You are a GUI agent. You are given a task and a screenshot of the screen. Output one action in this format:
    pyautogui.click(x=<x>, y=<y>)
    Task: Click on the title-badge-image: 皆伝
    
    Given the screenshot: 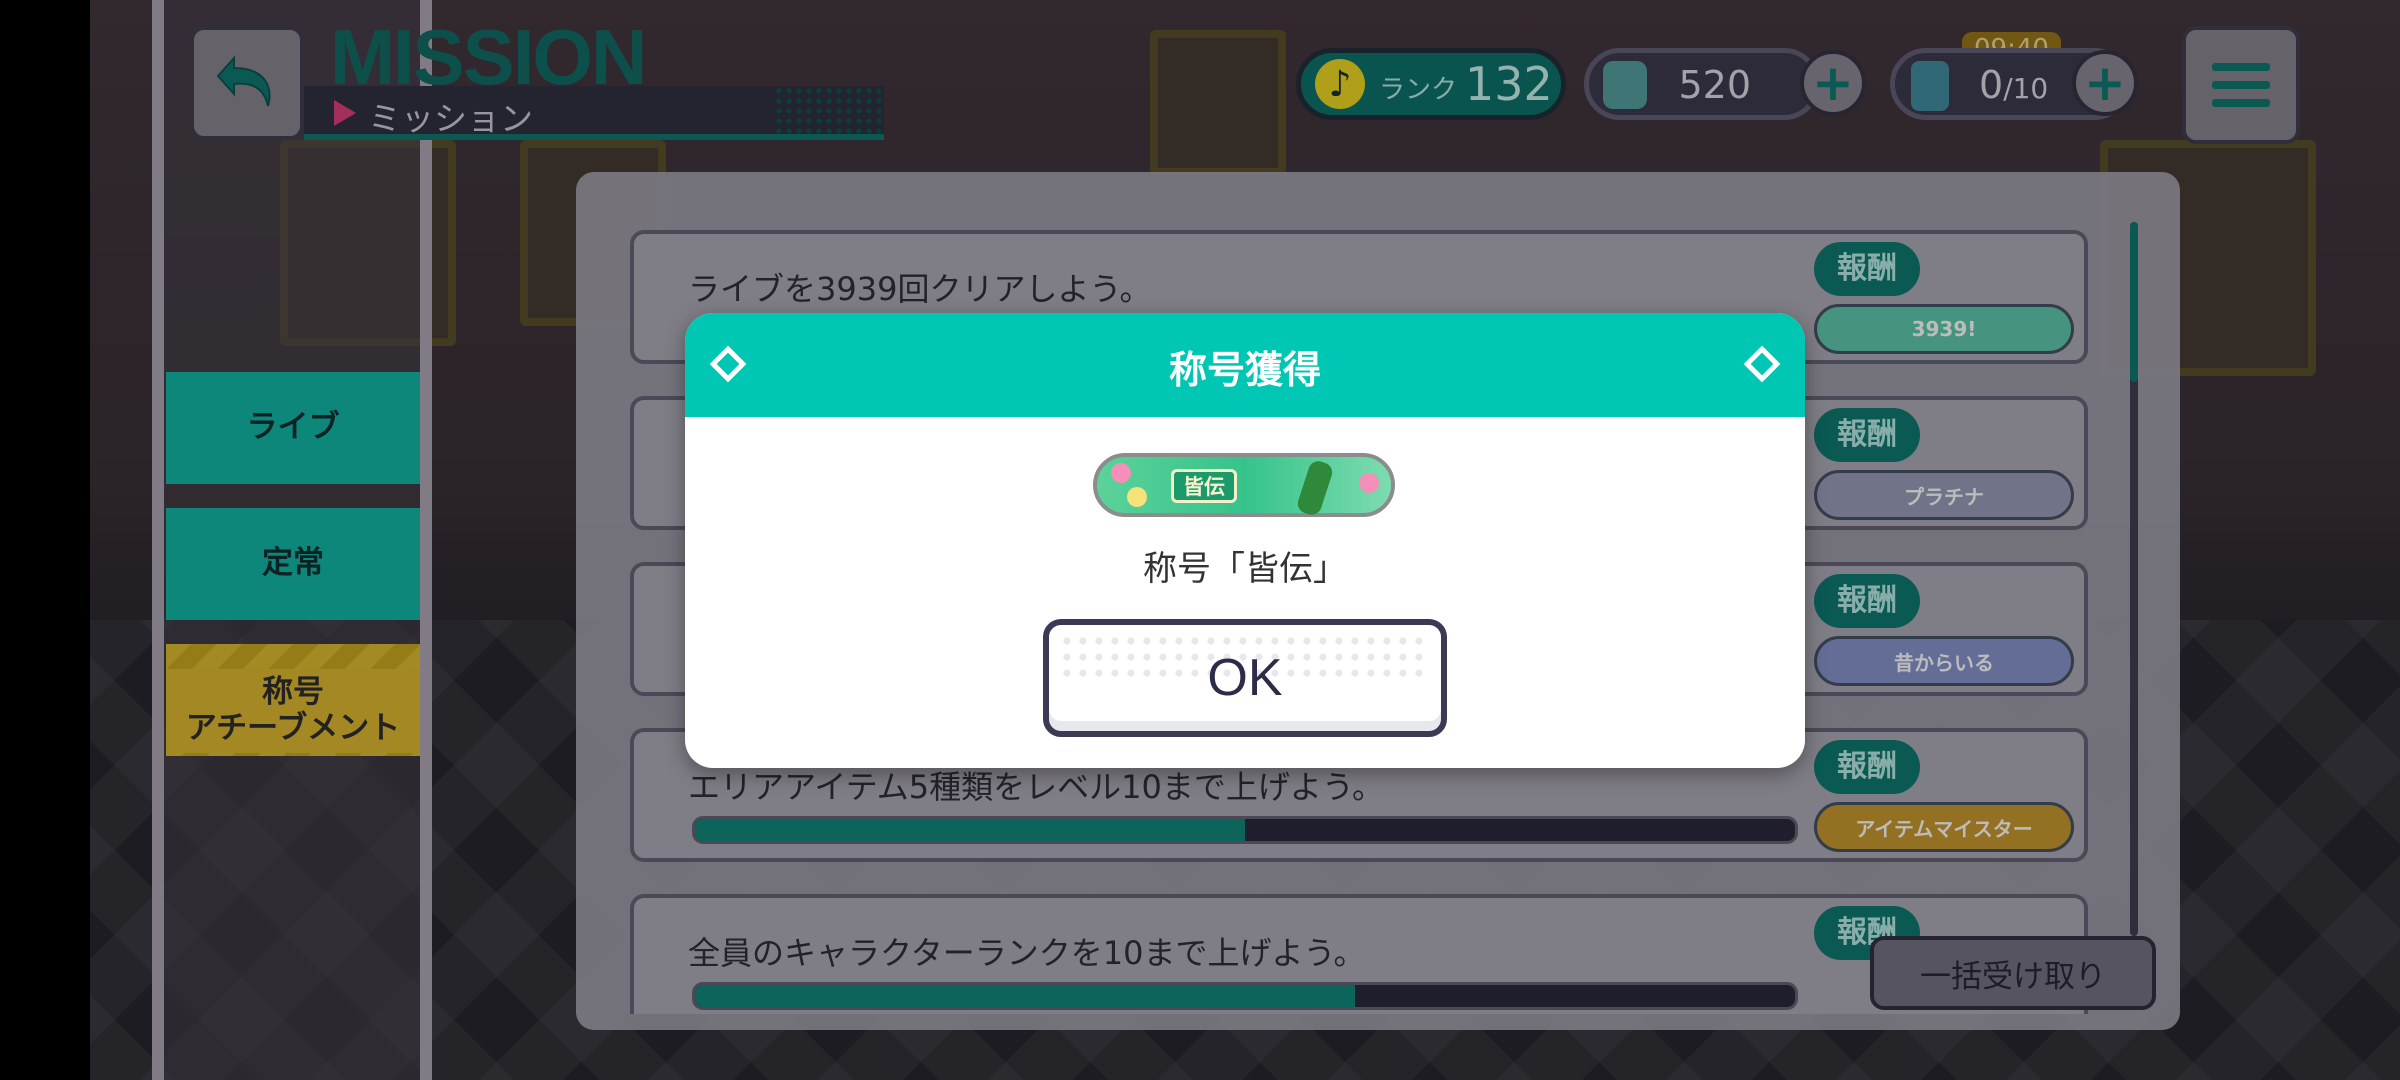 What is the action you would take?
    pyautogui.click(x=1244, y=485)
    